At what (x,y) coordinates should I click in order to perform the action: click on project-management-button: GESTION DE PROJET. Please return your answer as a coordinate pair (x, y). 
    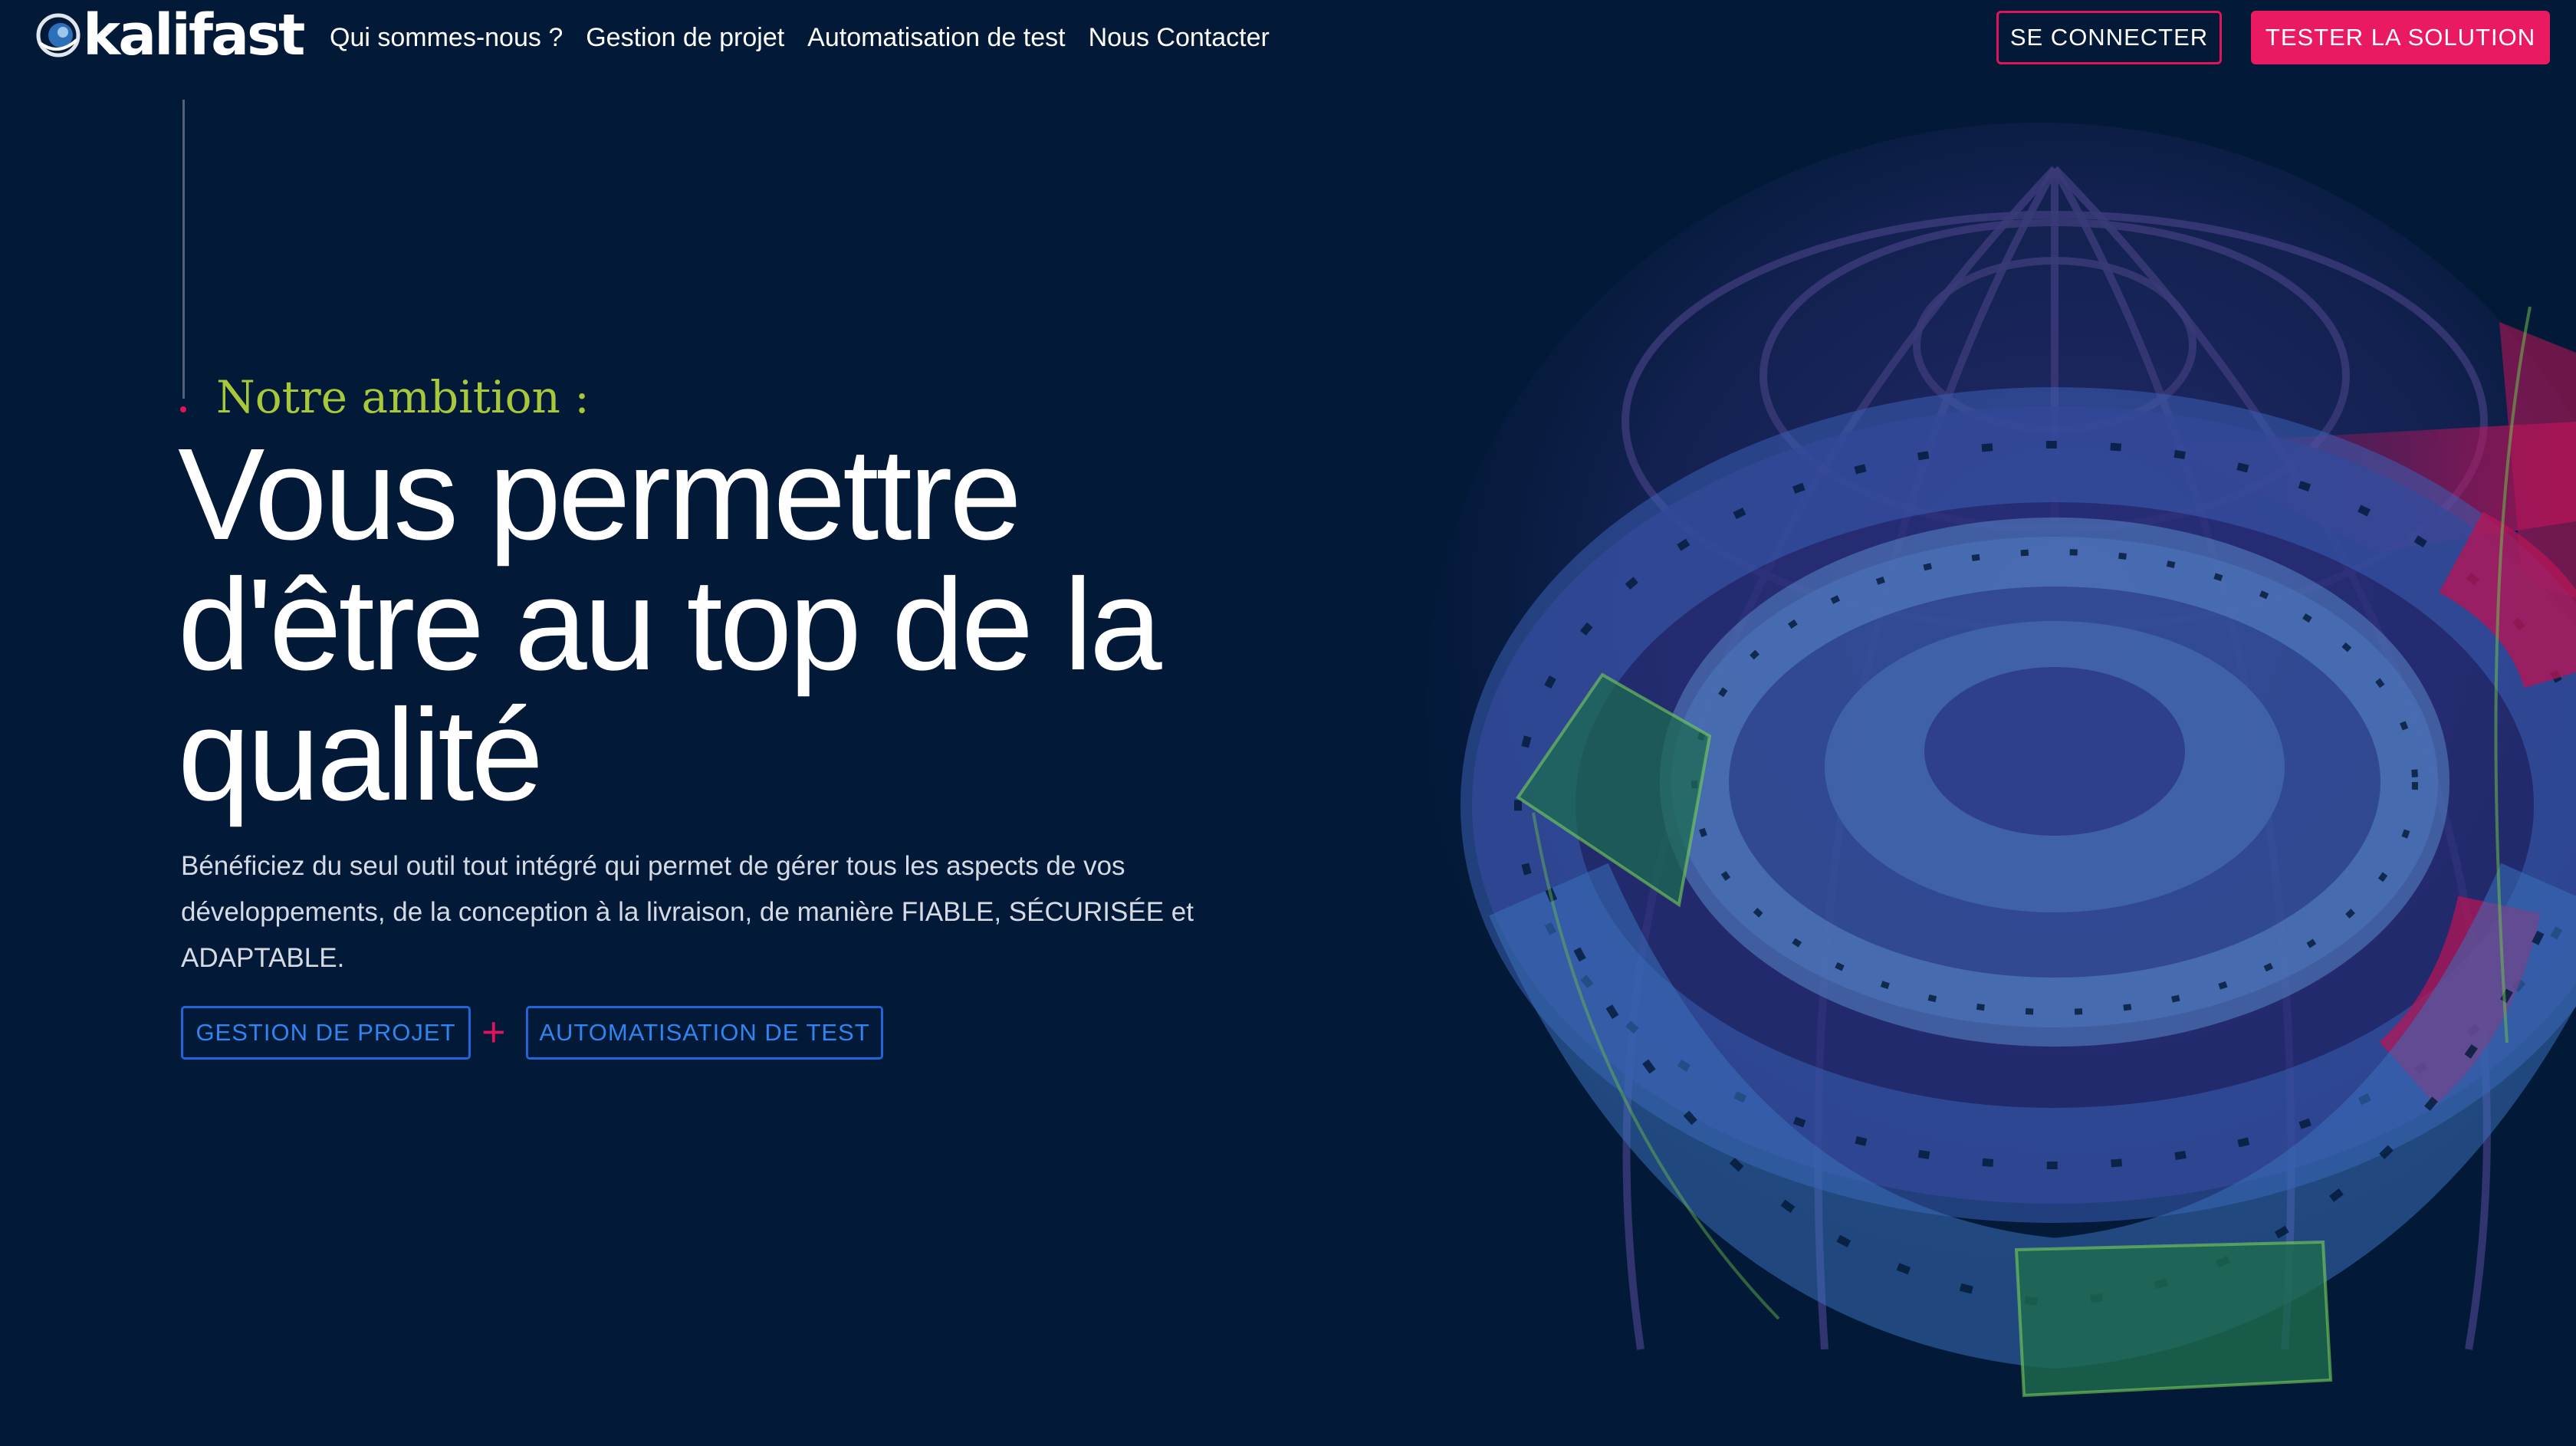
    Looking at the image, I should click on (326, 1033).